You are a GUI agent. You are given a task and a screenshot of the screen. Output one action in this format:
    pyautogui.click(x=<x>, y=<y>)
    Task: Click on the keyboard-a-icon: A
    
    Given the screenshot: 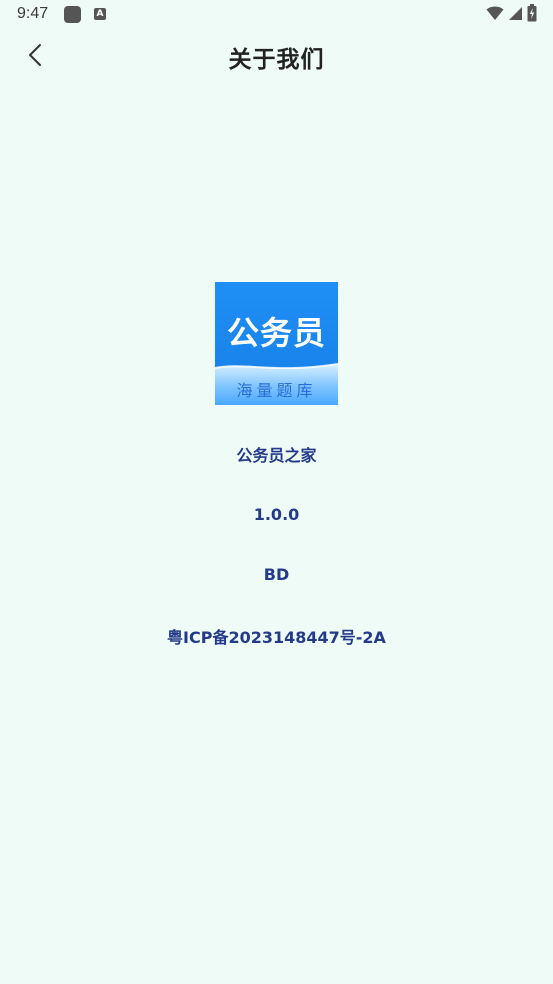 What is the action you would take?
    pyautogui.click(x=100, y=14)
    